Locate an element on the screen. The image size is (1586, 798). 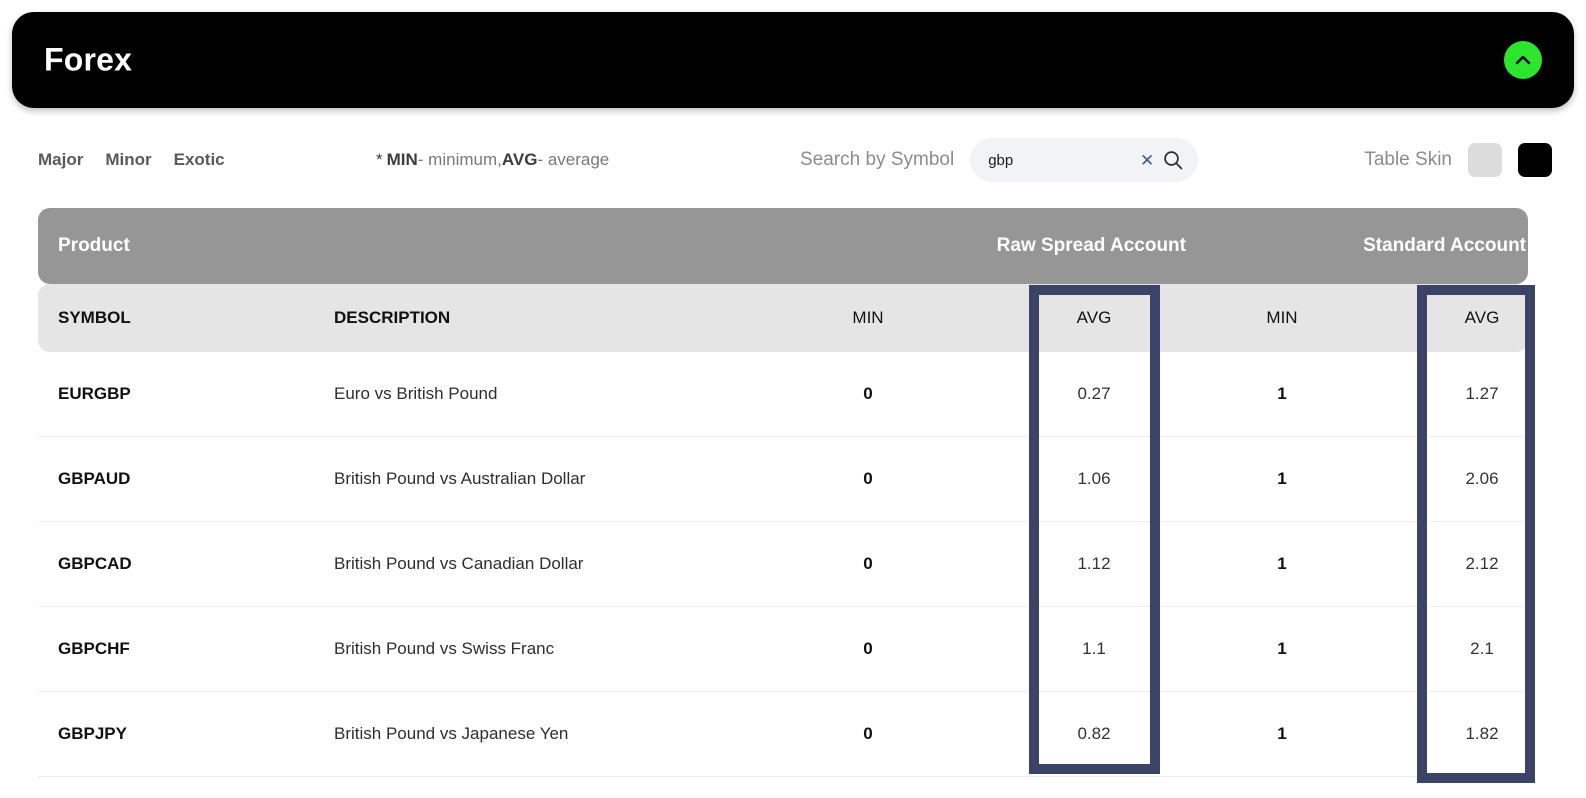
table-cell-raw-avg: 1.06 is located at coordinates (1094, 478).